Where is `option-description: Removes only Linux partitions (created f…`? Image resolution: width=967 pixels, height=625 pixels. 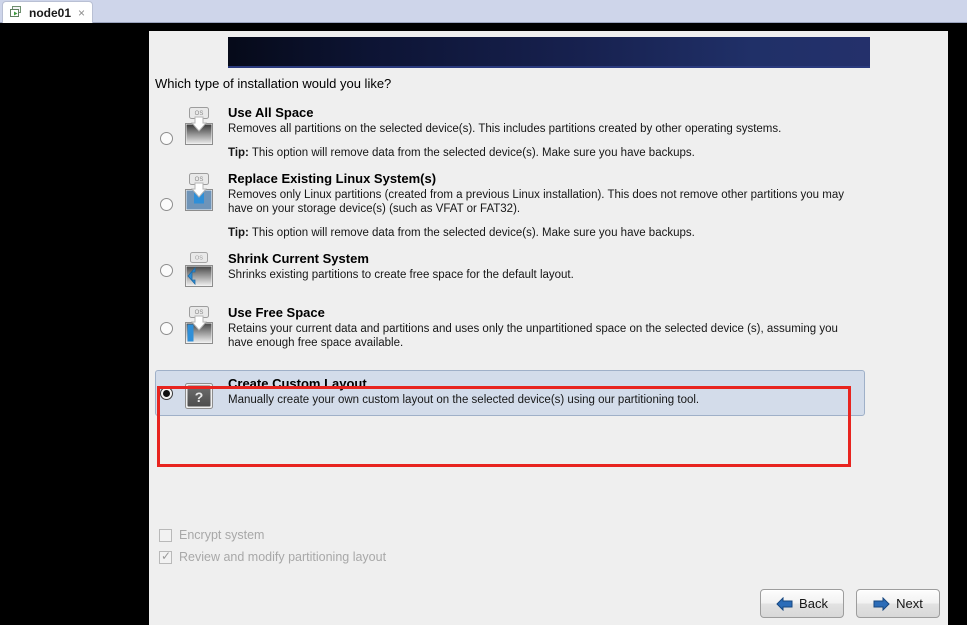
option-description: Removes only Linux partitions (created f… is located at coordinates (536, 202).